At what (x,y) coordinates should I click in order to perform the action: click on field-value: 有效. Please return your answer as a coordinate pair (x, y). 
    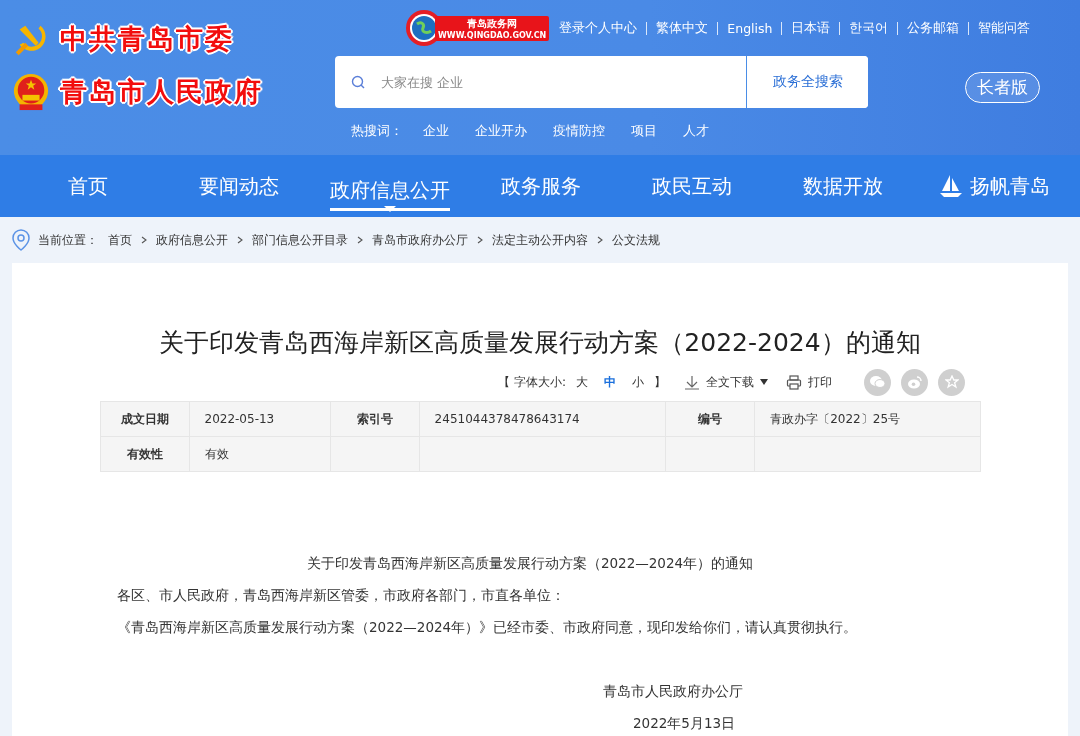
    Looking at the image, I should click on (260, 454).